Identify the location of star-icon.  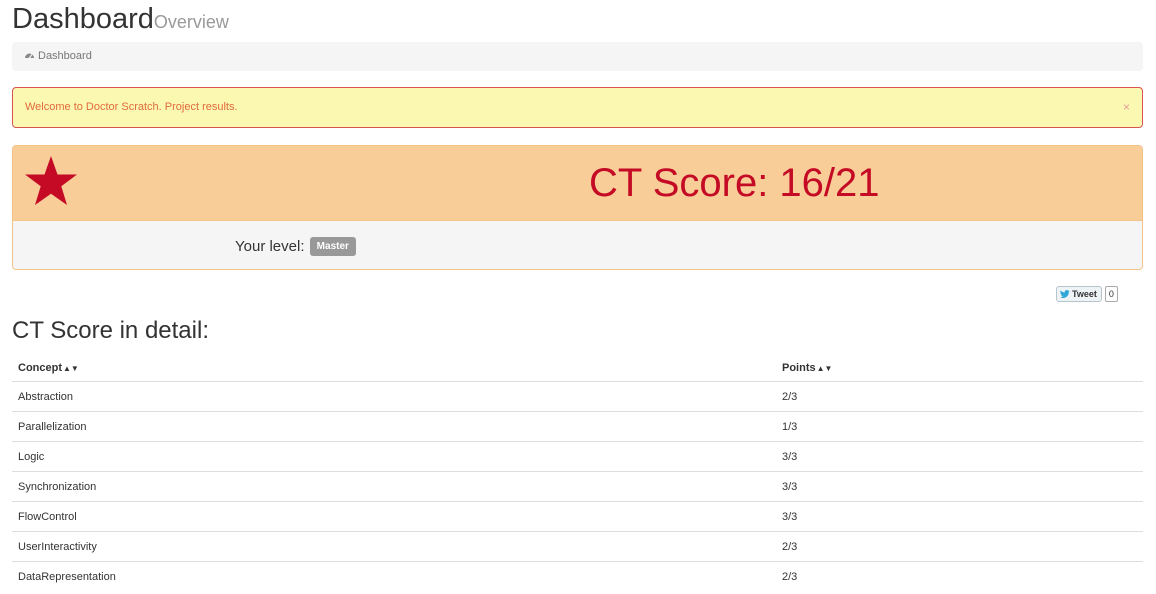
(51, 183).